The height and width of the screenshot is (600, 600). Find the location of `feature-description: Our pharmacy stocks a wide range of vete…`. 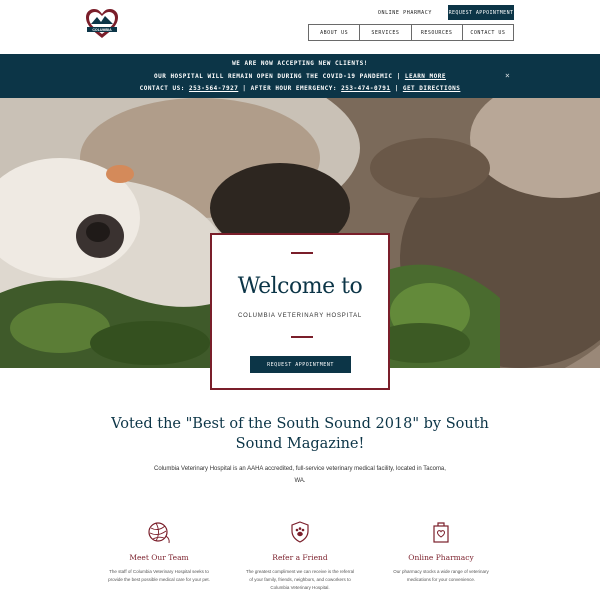

feature-description: Our pharmacy stocks a wide range of vete… is located at coordinates (441, 575).